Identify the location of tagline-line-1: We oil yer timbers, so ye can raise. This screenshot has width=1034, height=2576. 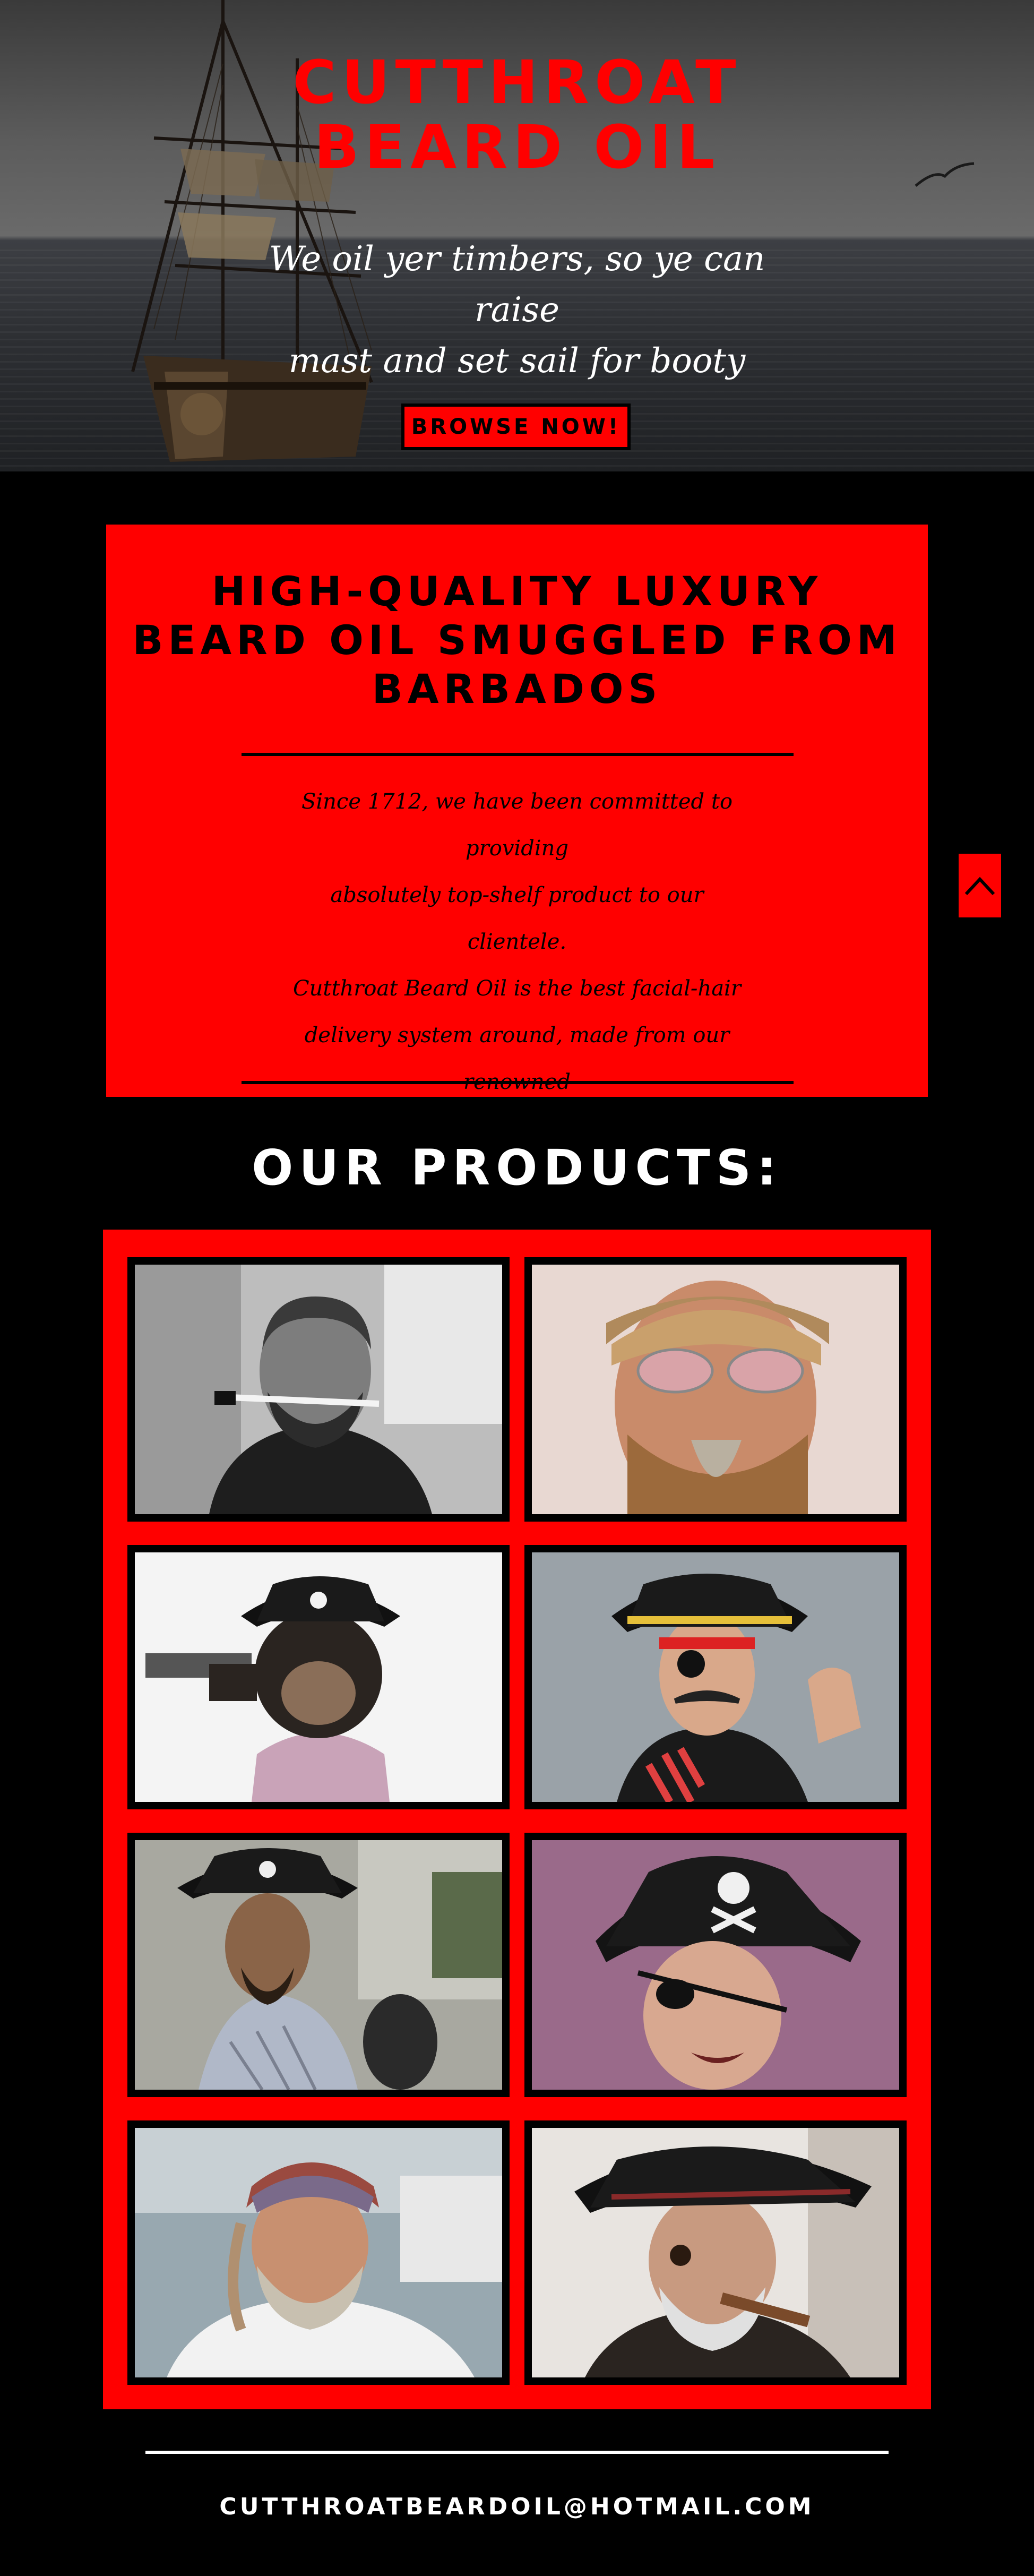
(517, 284).